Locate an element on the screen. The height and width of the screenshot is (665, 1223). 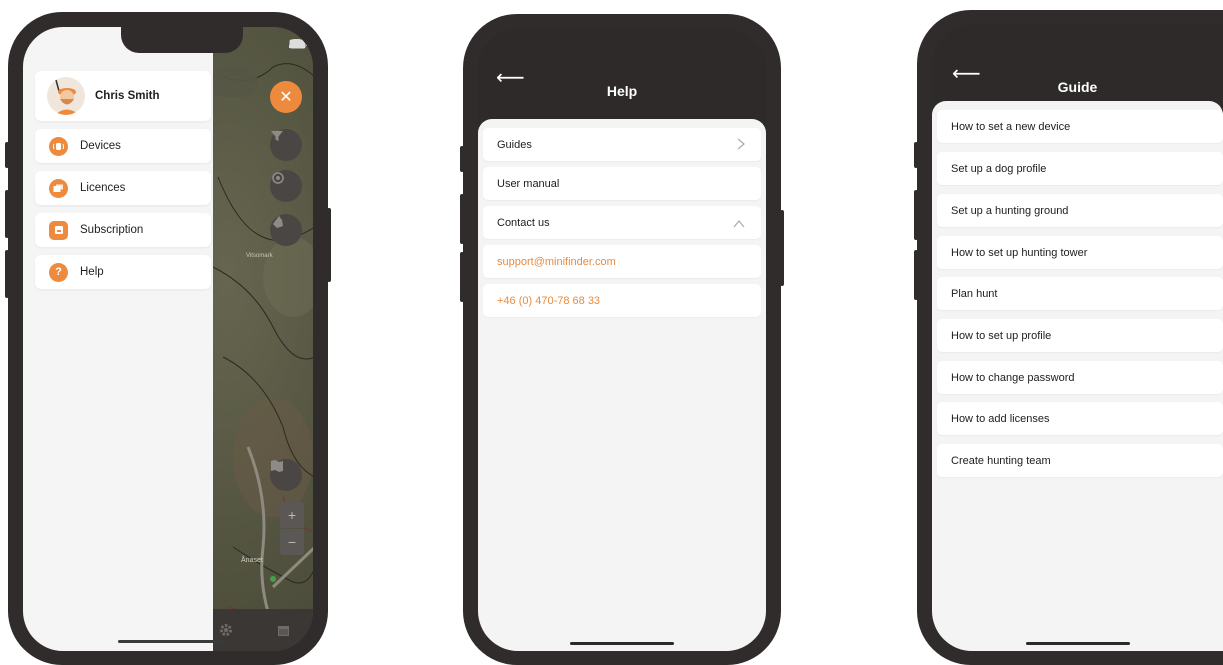
devices-icon is located at coordinates (58, 146).